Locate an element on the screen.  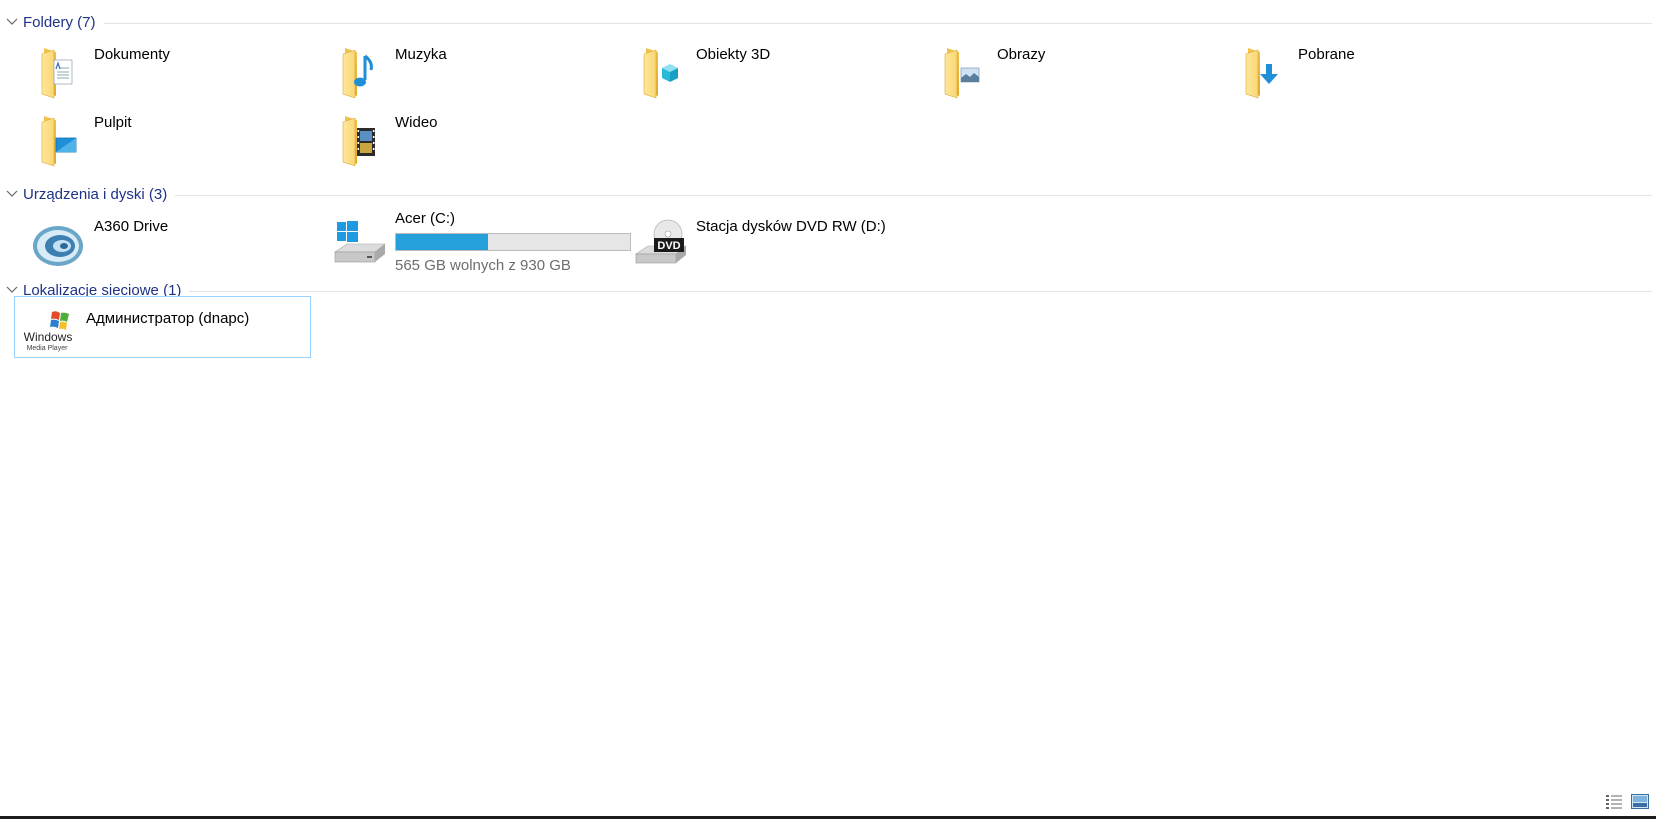
desktop-folder-icon is located at coordinates (58, 140).